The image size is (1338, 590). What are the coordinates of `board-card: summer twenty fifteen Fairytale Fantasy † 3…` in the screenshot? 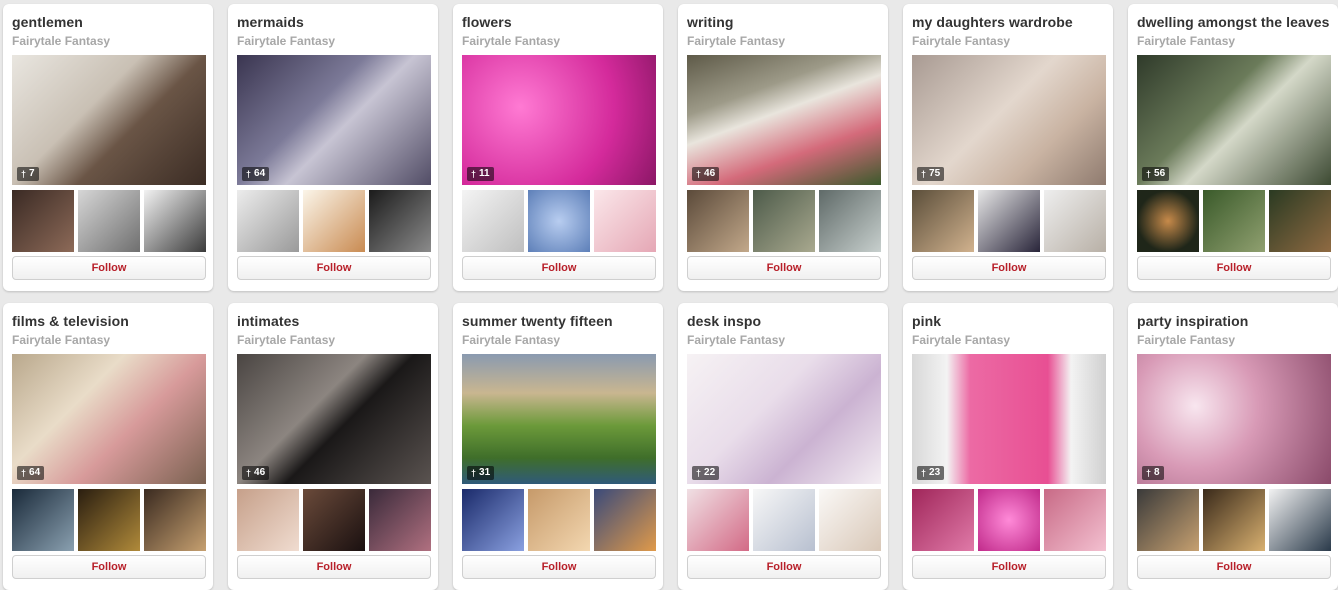 It's located at (558, 446).